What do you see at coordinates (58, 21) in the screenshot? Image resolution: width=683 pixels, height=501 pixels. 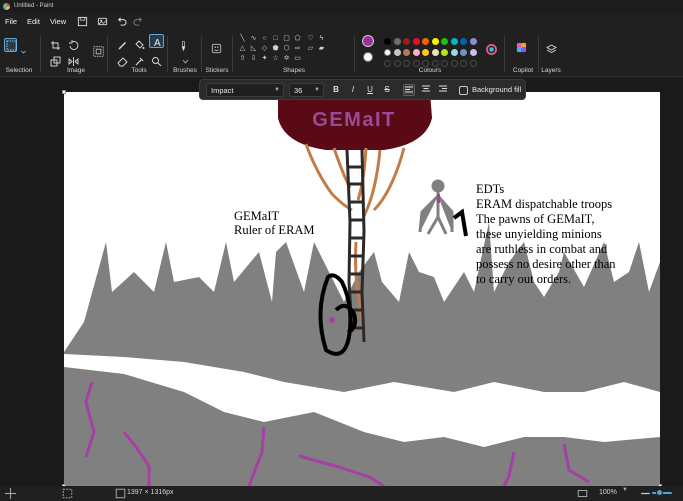 I see `menu-view: View` at bounding box center [58, 21].